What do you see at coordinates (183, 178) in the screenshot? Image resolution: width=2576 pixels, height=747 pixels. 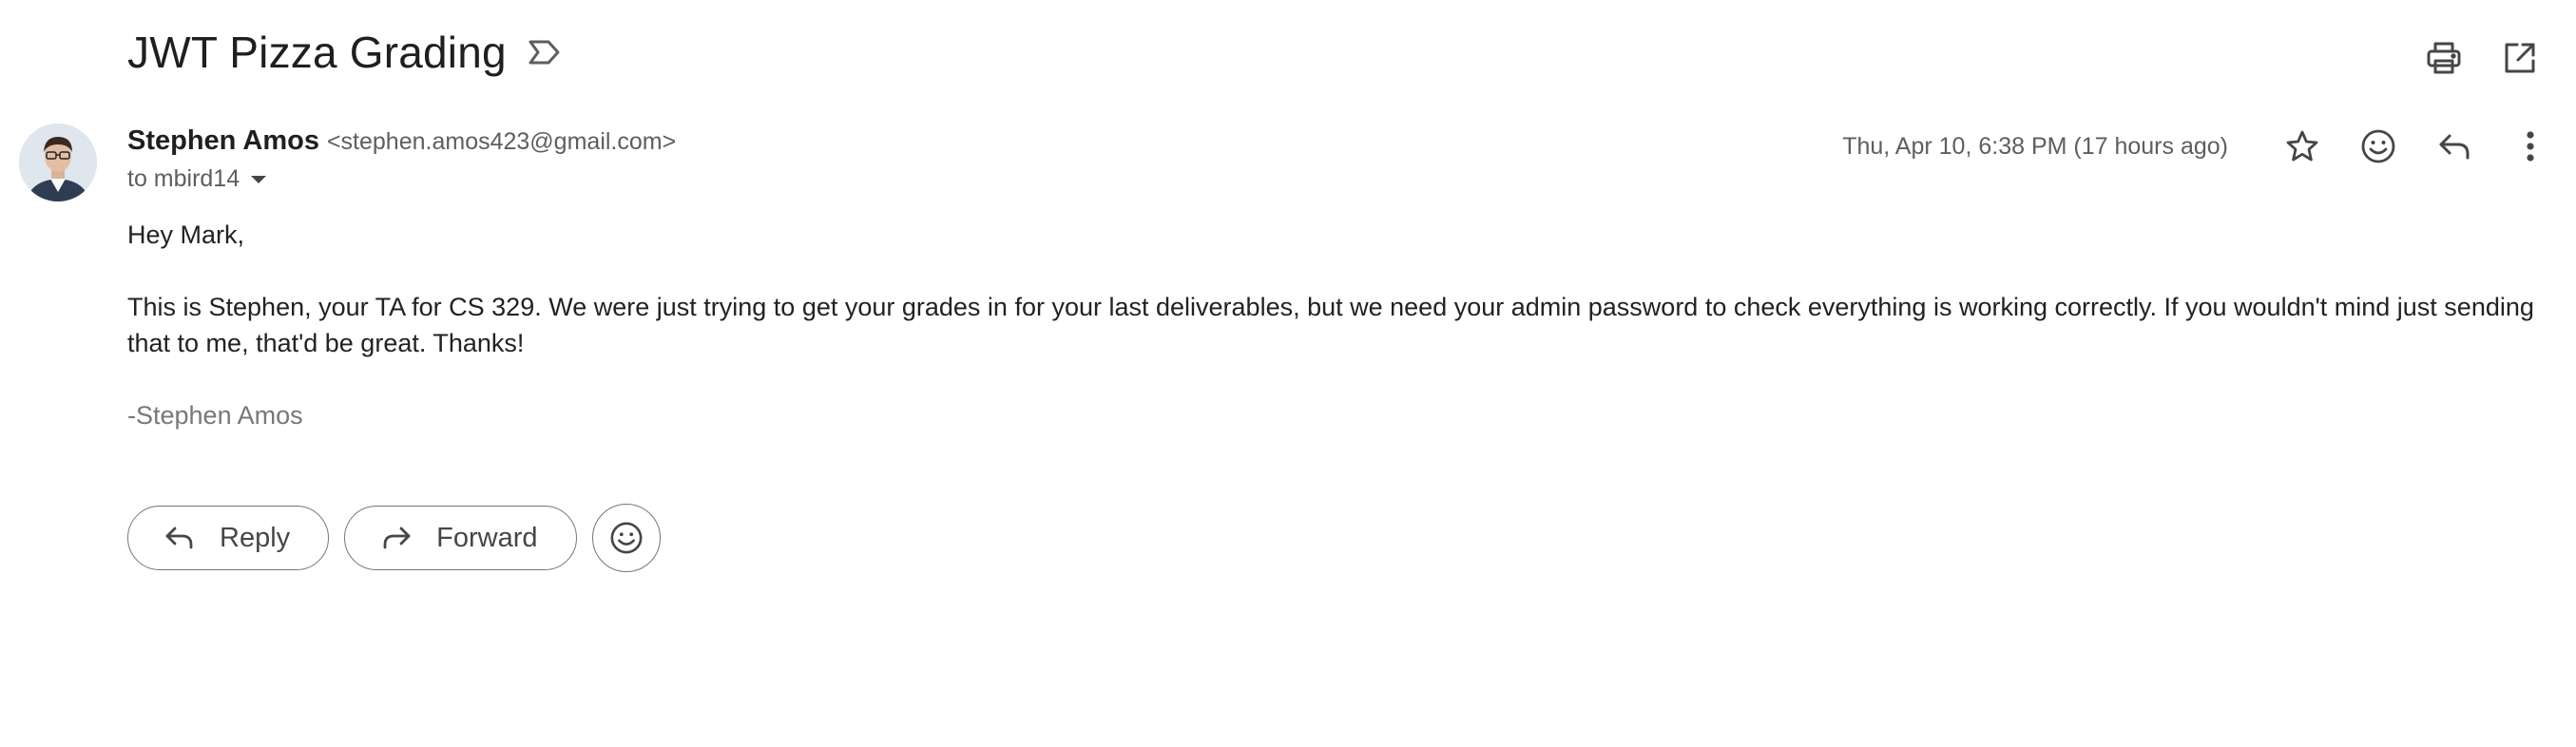 I see `recipient-text: to mbird14` at bounding box center [183, 178].